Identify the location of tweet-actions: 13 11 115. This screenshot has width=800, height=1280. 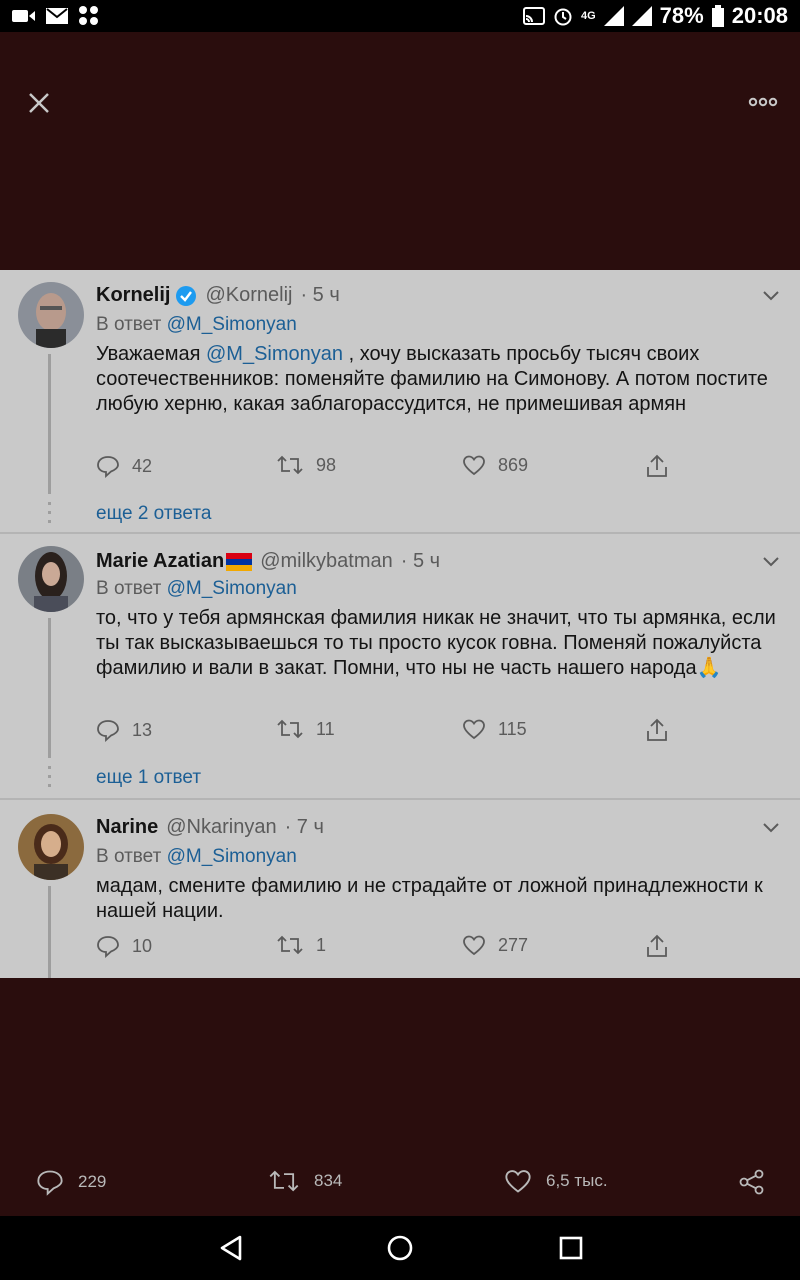
(386, 732).